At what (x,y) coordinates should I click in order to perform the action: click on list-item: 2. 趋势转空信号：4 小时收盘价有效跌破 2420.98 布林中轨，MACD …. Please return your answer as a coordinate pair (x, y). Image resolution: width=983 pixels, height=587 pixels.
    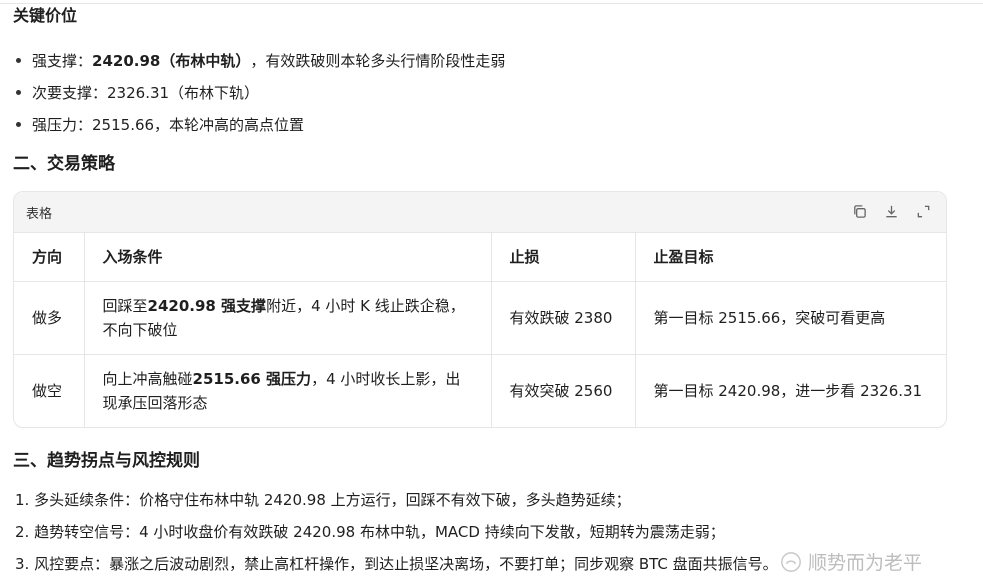
    Looking at the image, I should click on (370, 531).